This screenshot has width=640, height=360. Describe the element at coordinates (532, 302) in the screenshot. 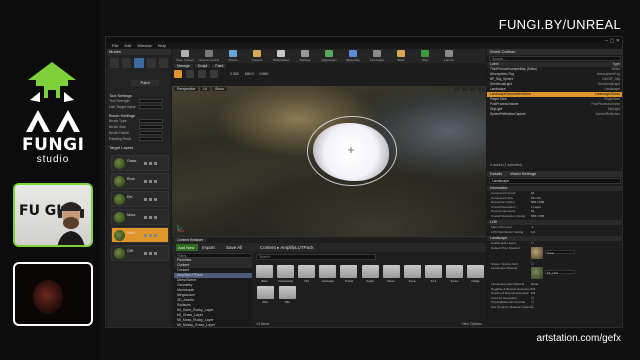

I see `phys-override-checkbox: ☐` at that location.